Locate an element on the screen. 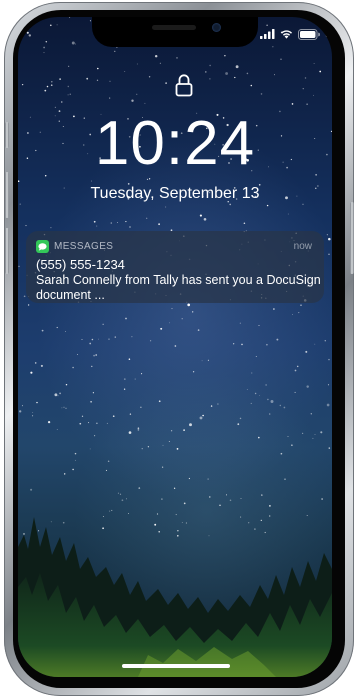 Image resolution: width=357 pixels, height=698 pixels. status-bar is located at coordinates (290, 34).